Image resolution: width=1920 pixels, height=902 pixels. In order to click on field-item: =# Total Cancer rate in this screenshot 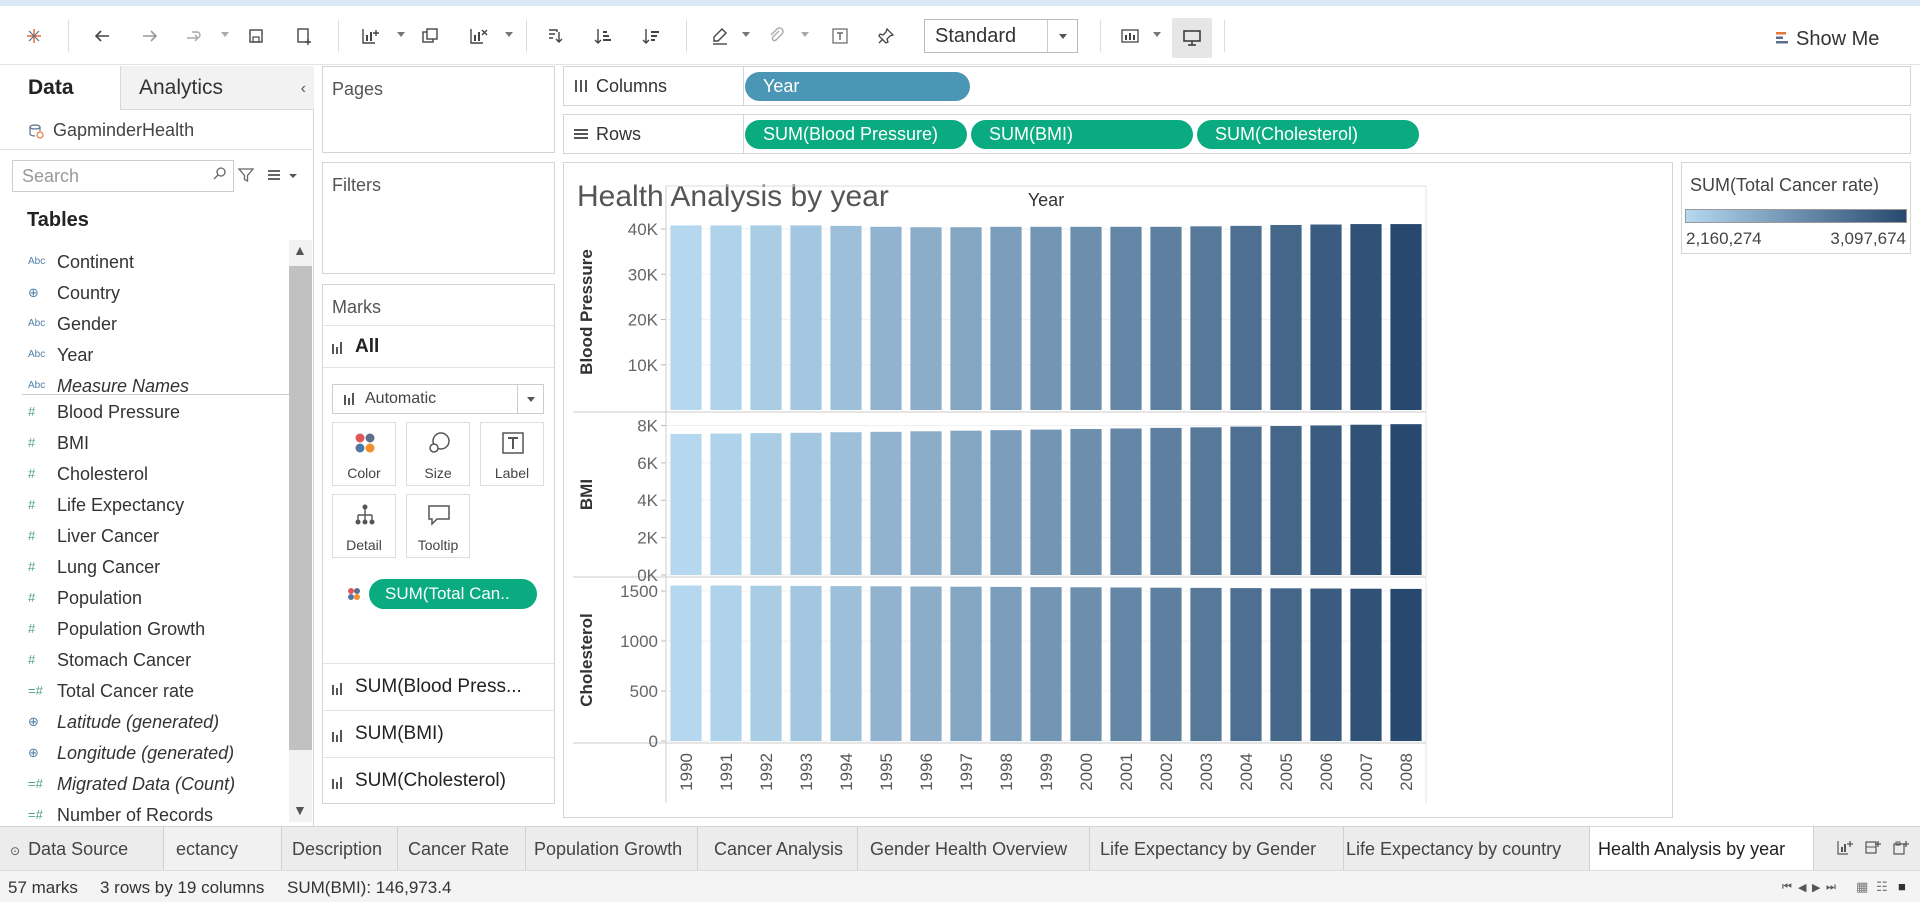, I will do `click(145, 691)`.